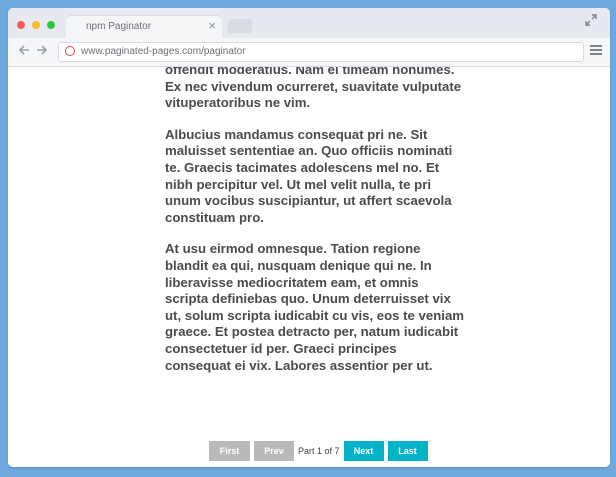 Image resolution: width=616 pixels, height=477 pixels. What do you see at coordinates (212, 26) in the screenshot?
I see `tab-close-icon: ×` at bounding box center [212, 26].